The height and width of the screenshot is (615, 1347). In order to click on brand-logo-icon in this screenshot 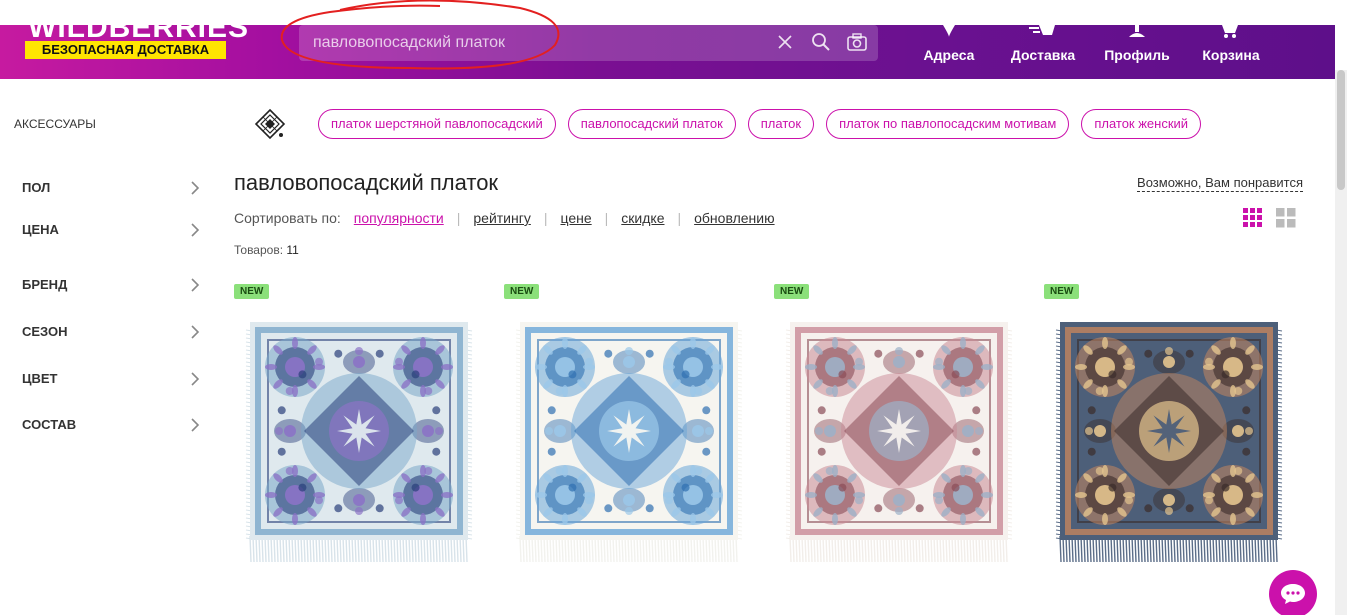, I will do `click(270, 124)`.